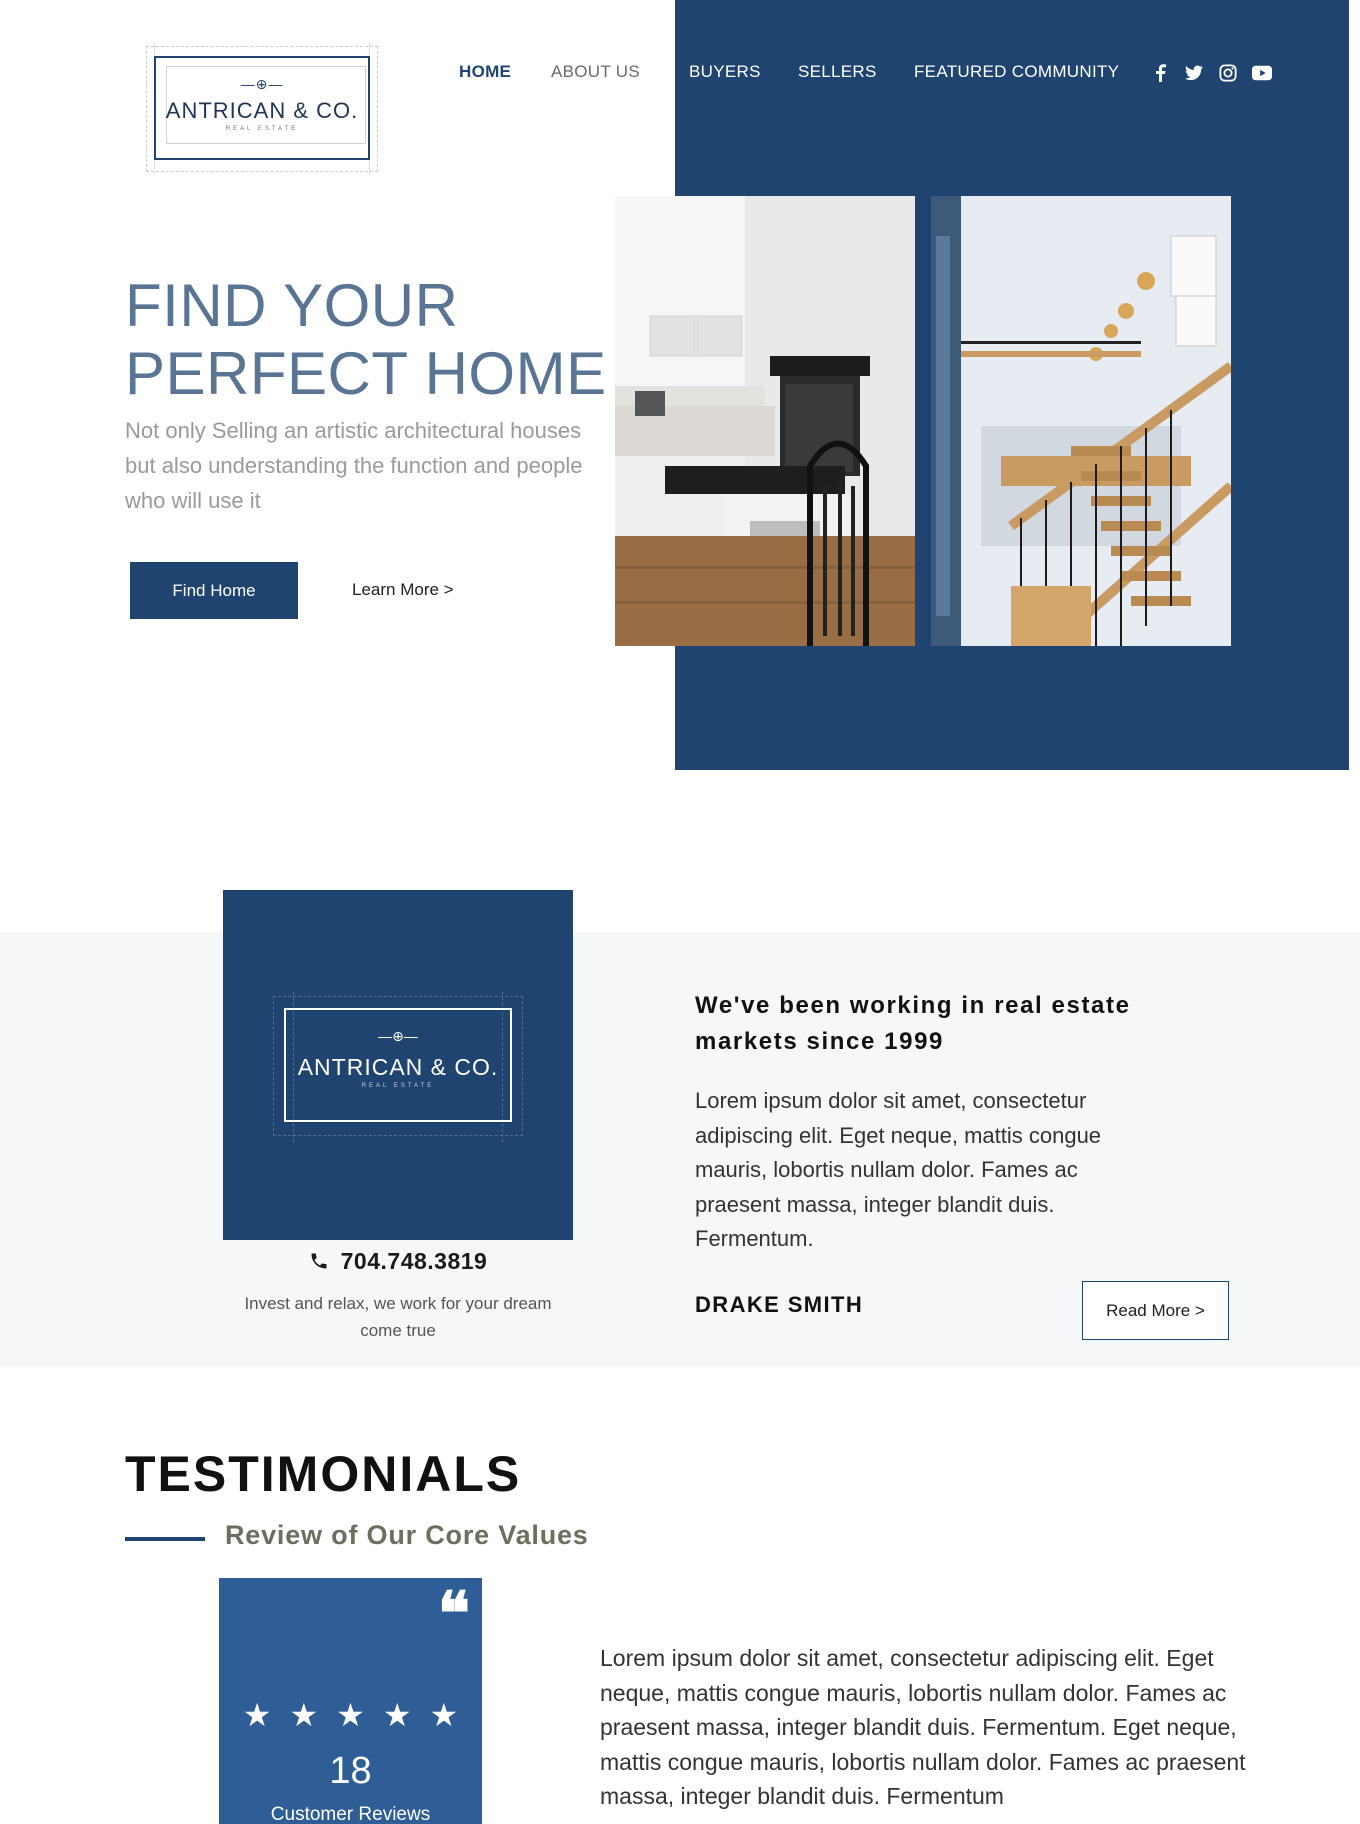  Describe the element at coordinates (779, 1304) in the screenshot. I see `author-name: DRAKE SMITH` at that location.